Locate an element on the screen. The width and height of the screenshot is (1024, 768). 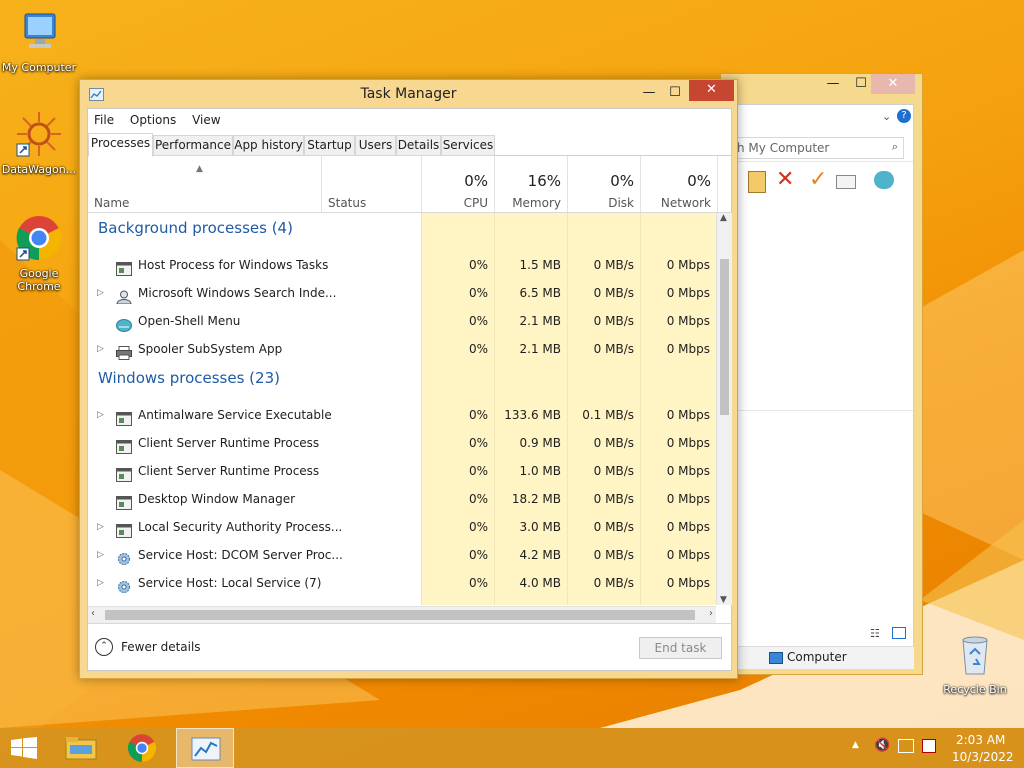
scroll-left-arrow-icon: ‹ is located at coordinates (93, 613).